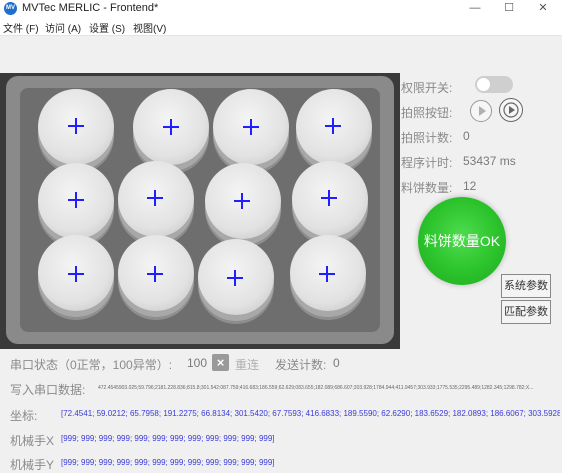 The width and height of the screenshot is (562, 473). I want to click on match-params-button: 匹配参数, so click(526, 312).